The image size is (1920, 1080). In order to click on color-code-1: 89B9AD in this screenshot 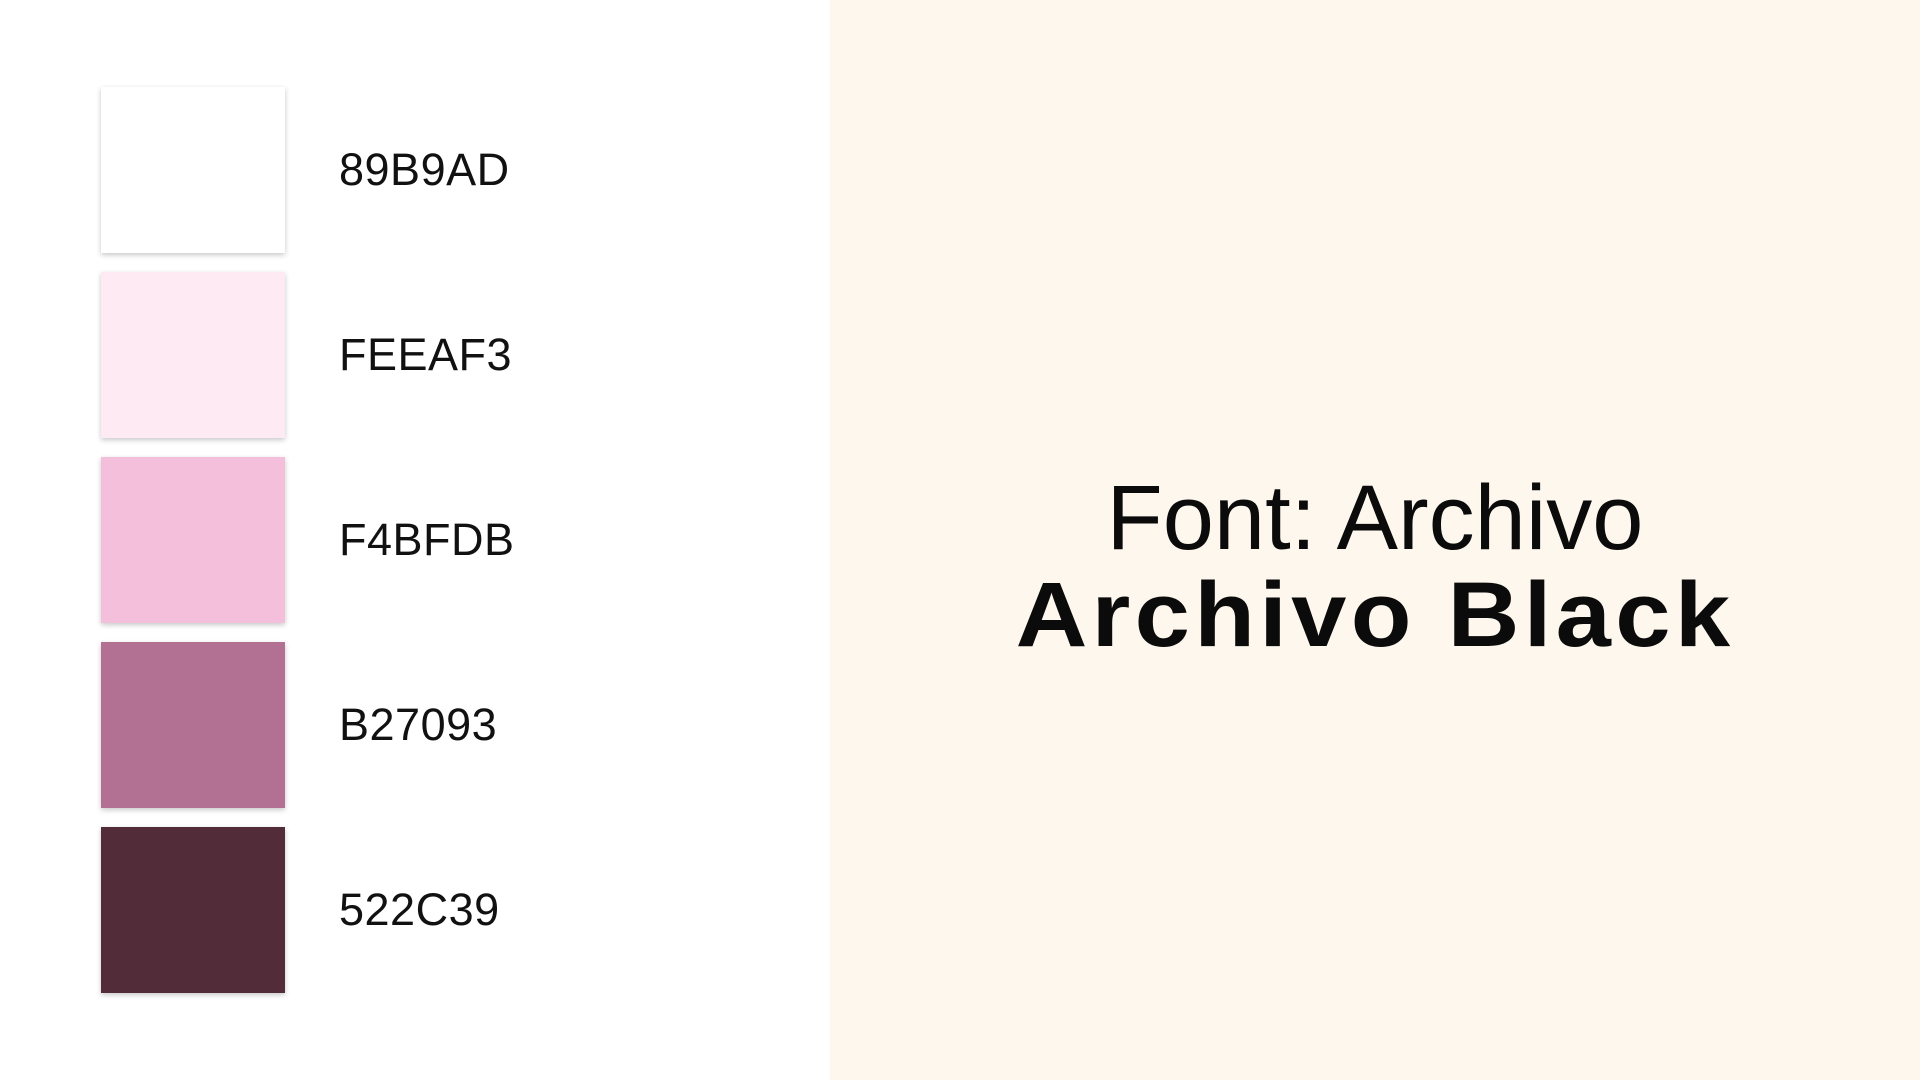, I will do `click(424, 169)`.